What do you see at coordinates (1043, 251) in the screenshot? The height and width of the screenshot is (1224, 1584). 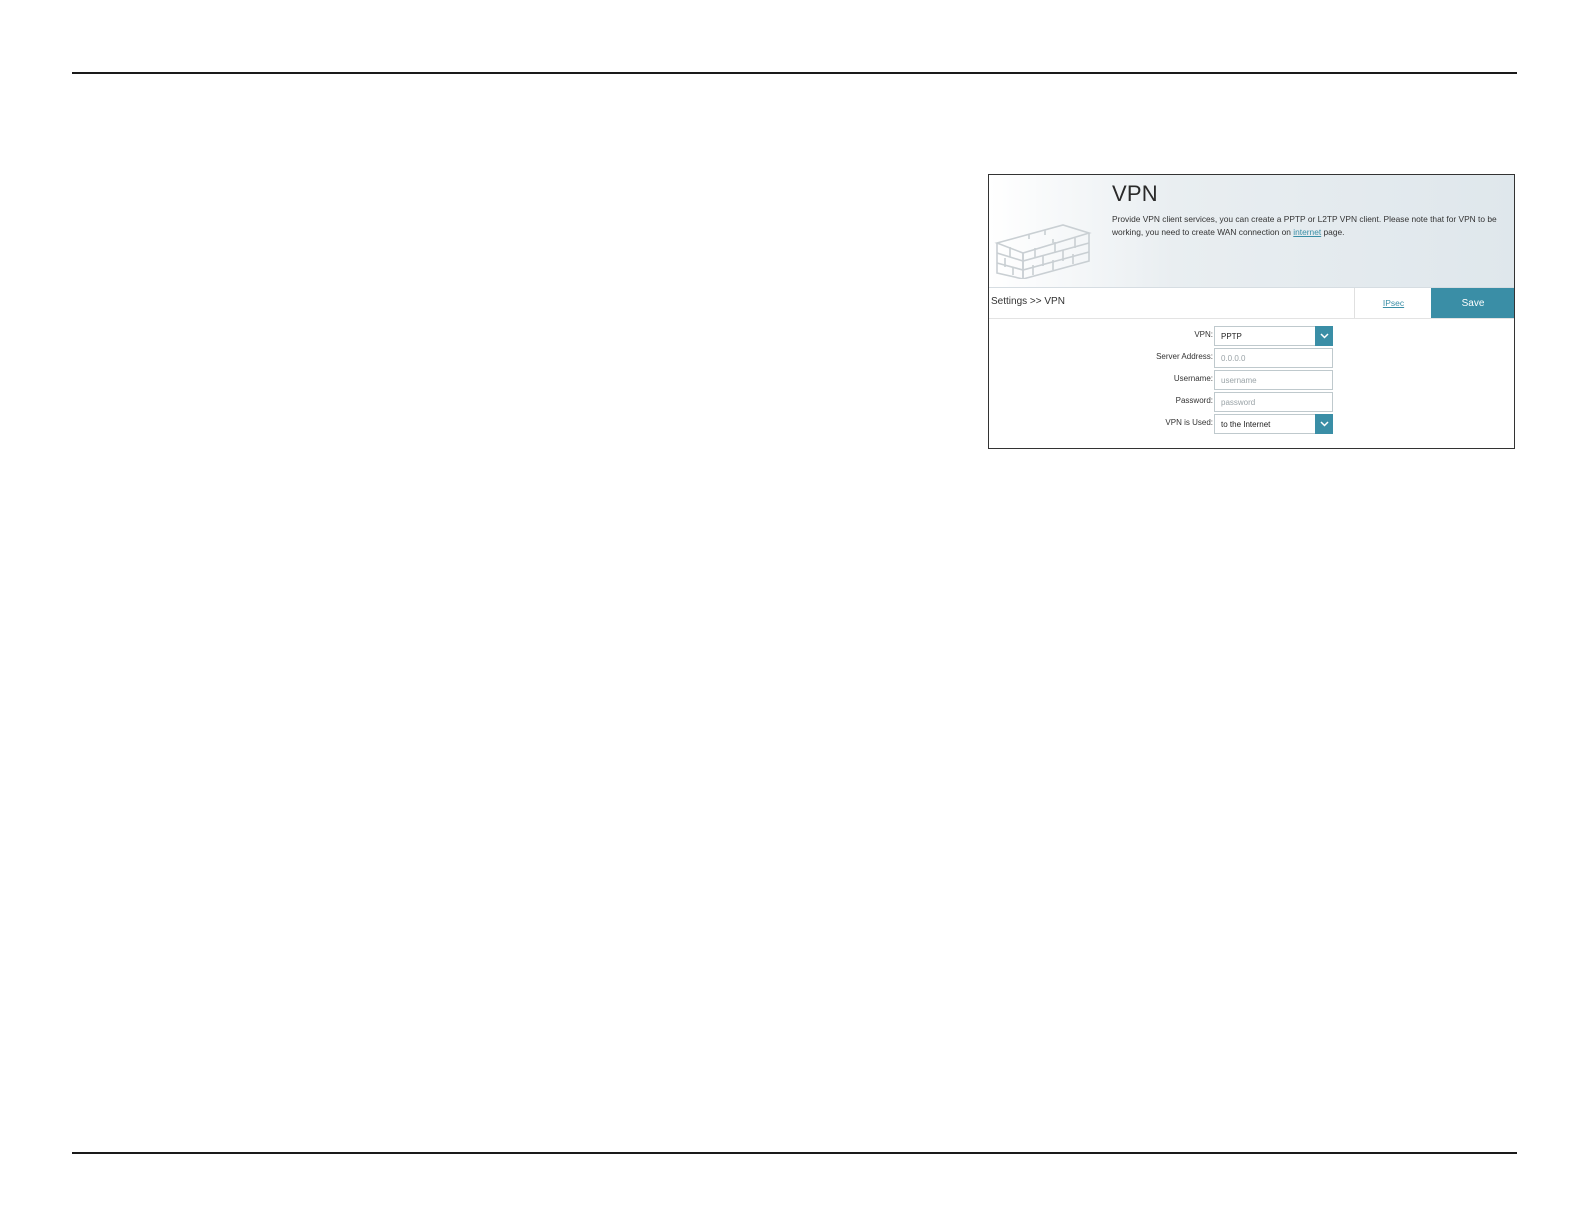 I see `brick-wall-icon` at bounding box center [1043, 251].